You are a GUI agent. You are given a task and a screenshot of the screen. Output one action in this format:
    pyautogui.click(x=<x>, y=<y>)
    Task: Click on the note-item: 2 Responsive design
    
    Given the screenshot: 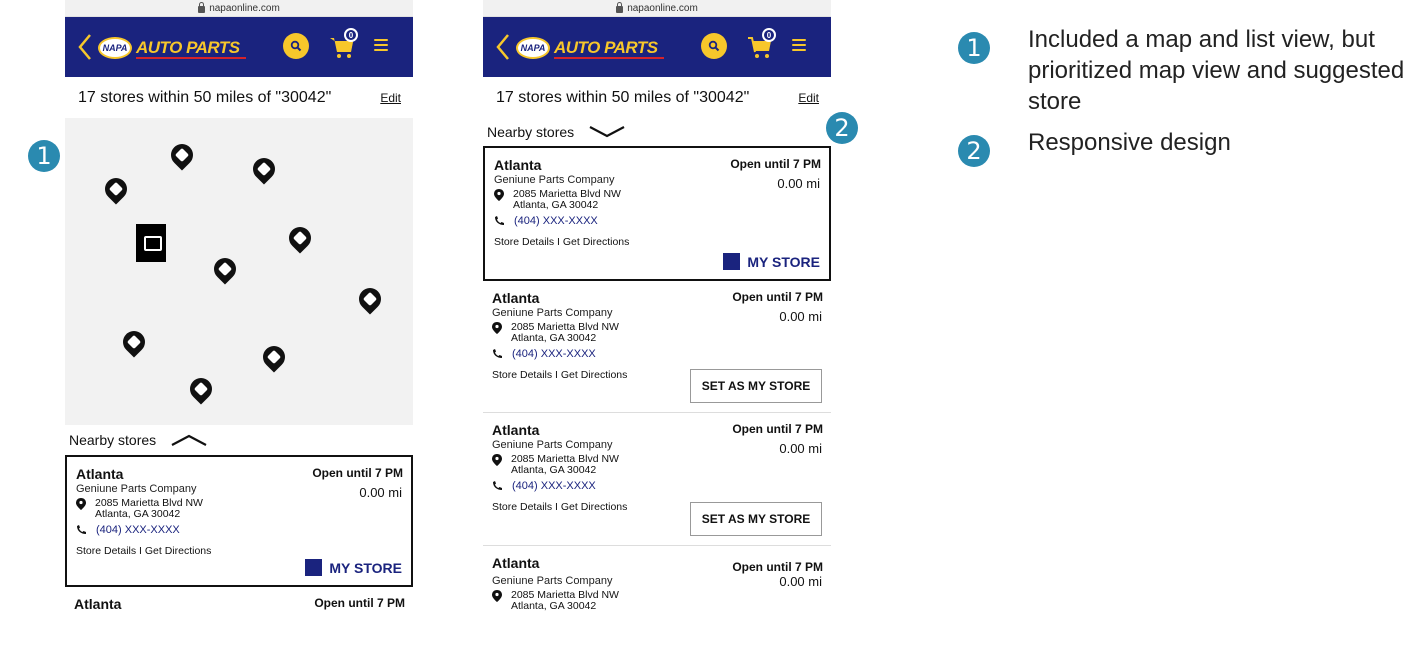 What is the action you would take?
    pyautogui.click(x=1183, y=147)
    